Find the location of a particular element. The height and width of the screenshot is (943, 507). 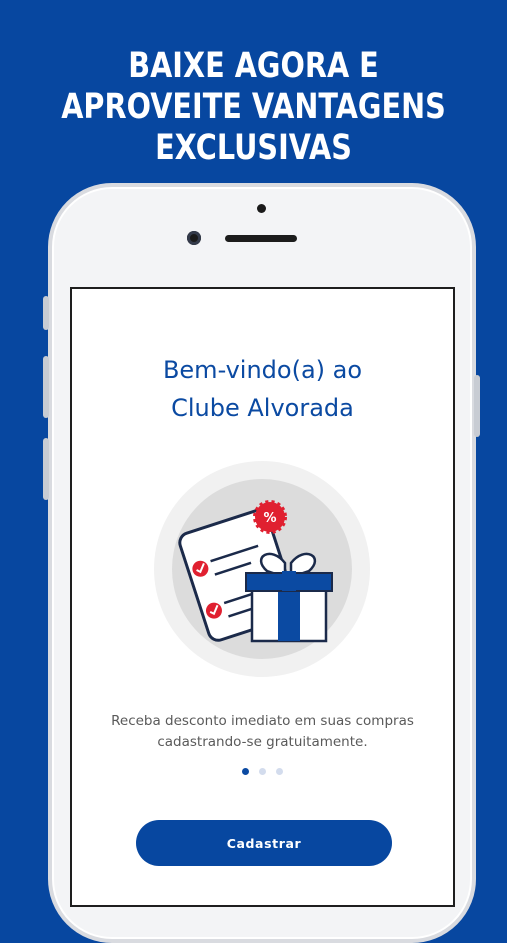

phone-silent-switch is located at coordinates (46, 313).